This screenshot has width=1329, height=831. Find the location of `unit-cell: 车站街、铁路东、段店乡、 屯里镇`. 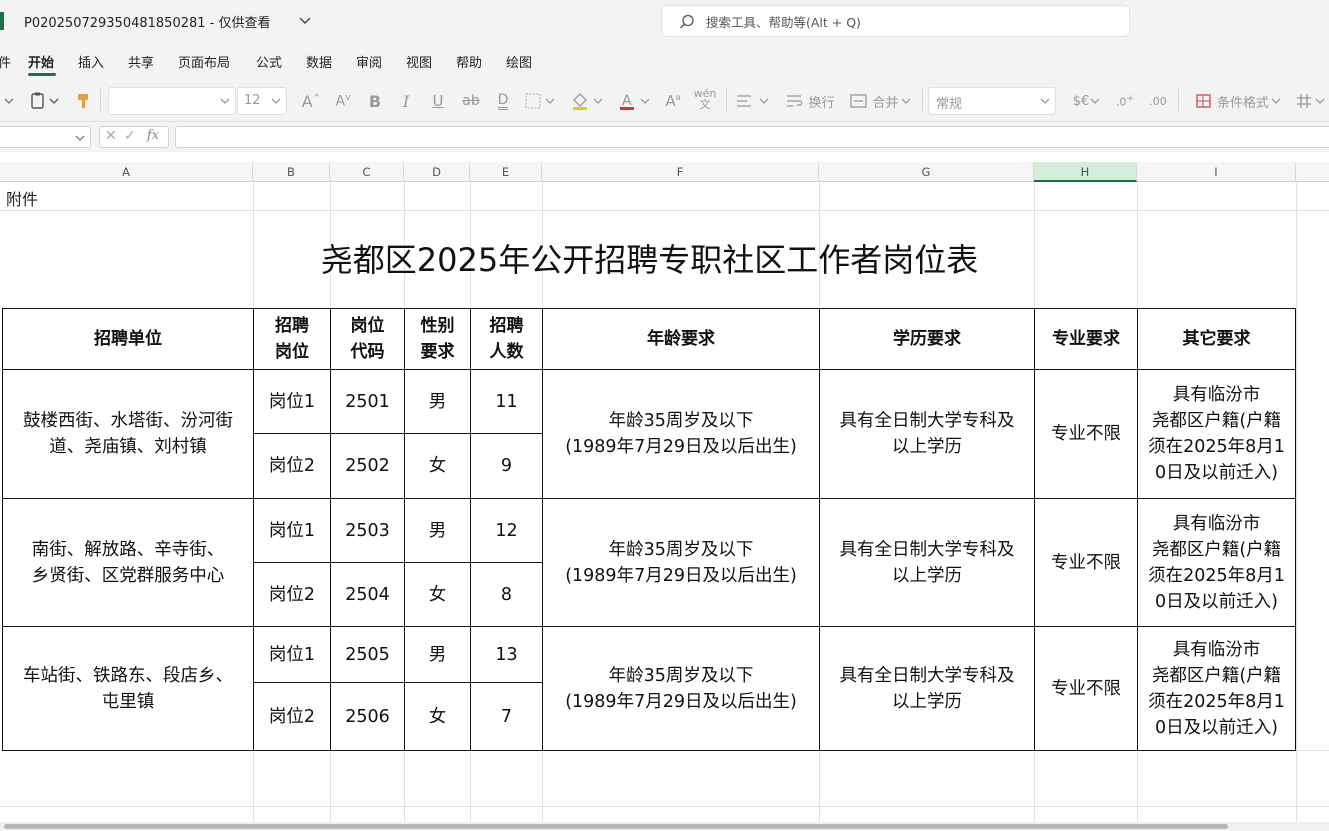

unit-cell: 车站街、铁路东、段店乡、 屯里镇 is located at coordinates (127, 688).